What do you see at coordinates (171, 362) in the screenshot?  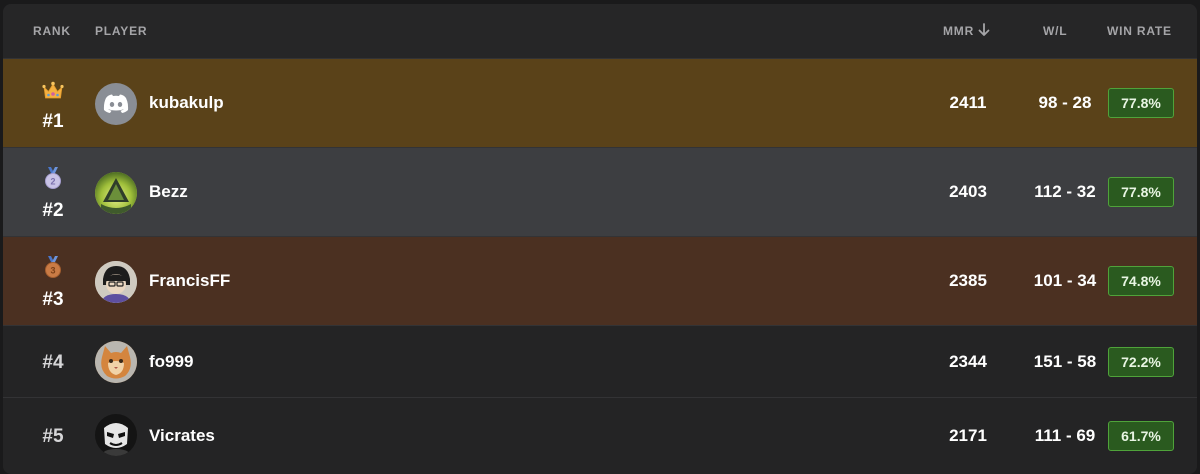 I see `player-name: fo999` at bounding box center [171, 362].